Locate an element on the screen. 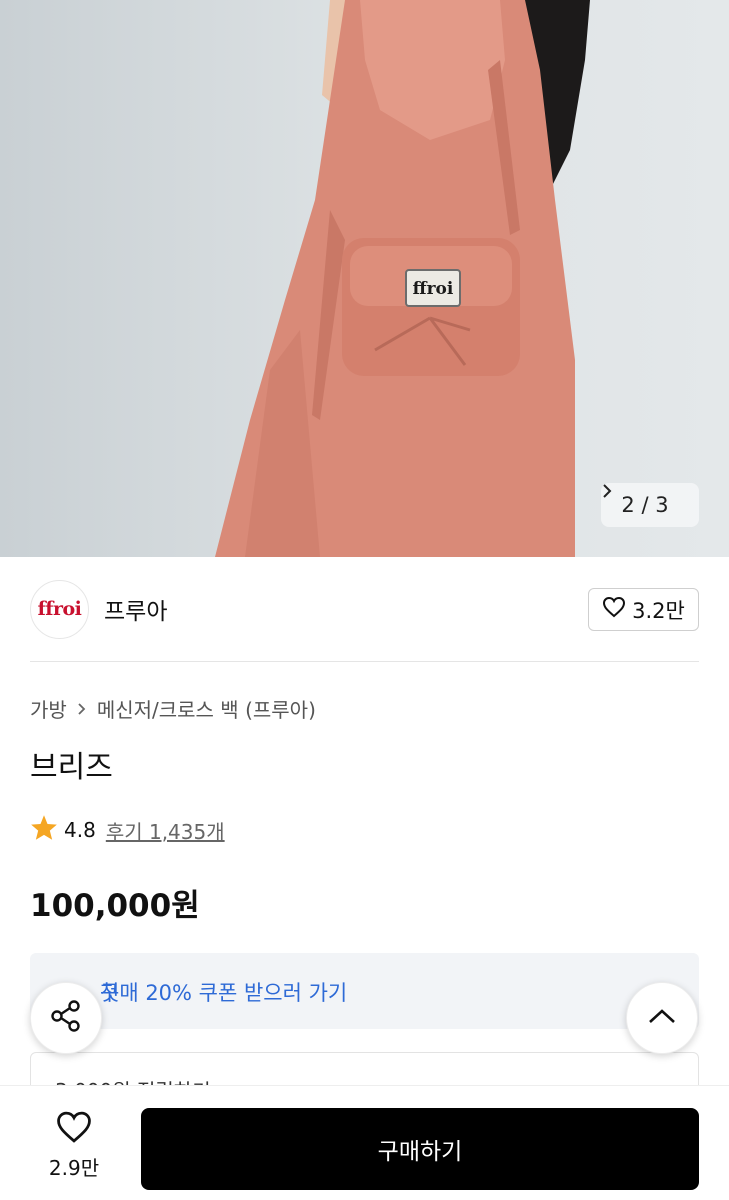 The image size is (729, 1200). scroll-top-button is located at coordinates (662, 1018).